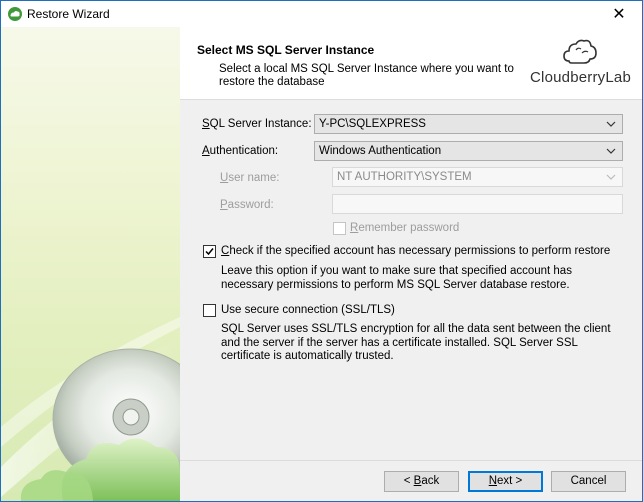 The image size is (643, 502). What do you see at coordinates (339, 228) in the screenshot?
I see `remember-password-checkbox` at bounding box center [339, 228].